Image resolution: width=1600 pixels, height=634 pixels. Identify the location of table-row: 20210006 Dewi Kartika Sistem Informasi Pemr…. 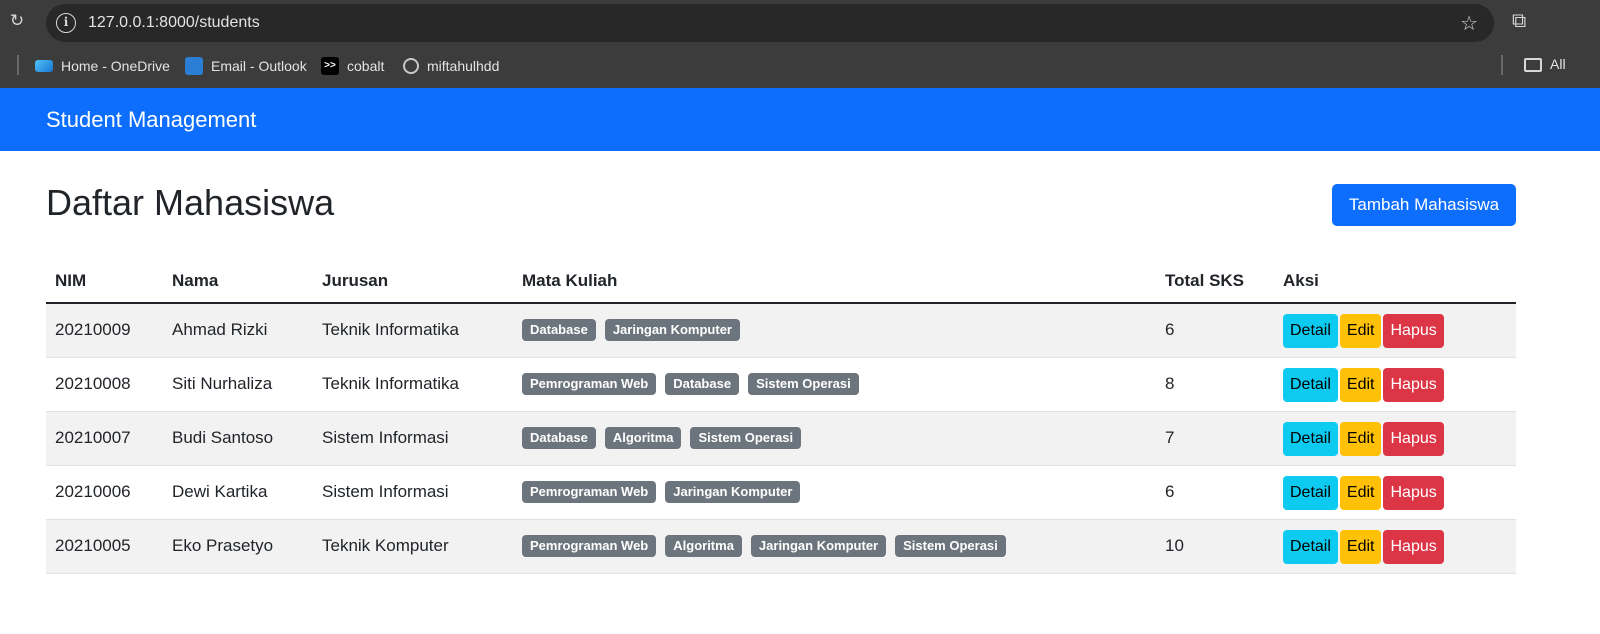
(781, 492).